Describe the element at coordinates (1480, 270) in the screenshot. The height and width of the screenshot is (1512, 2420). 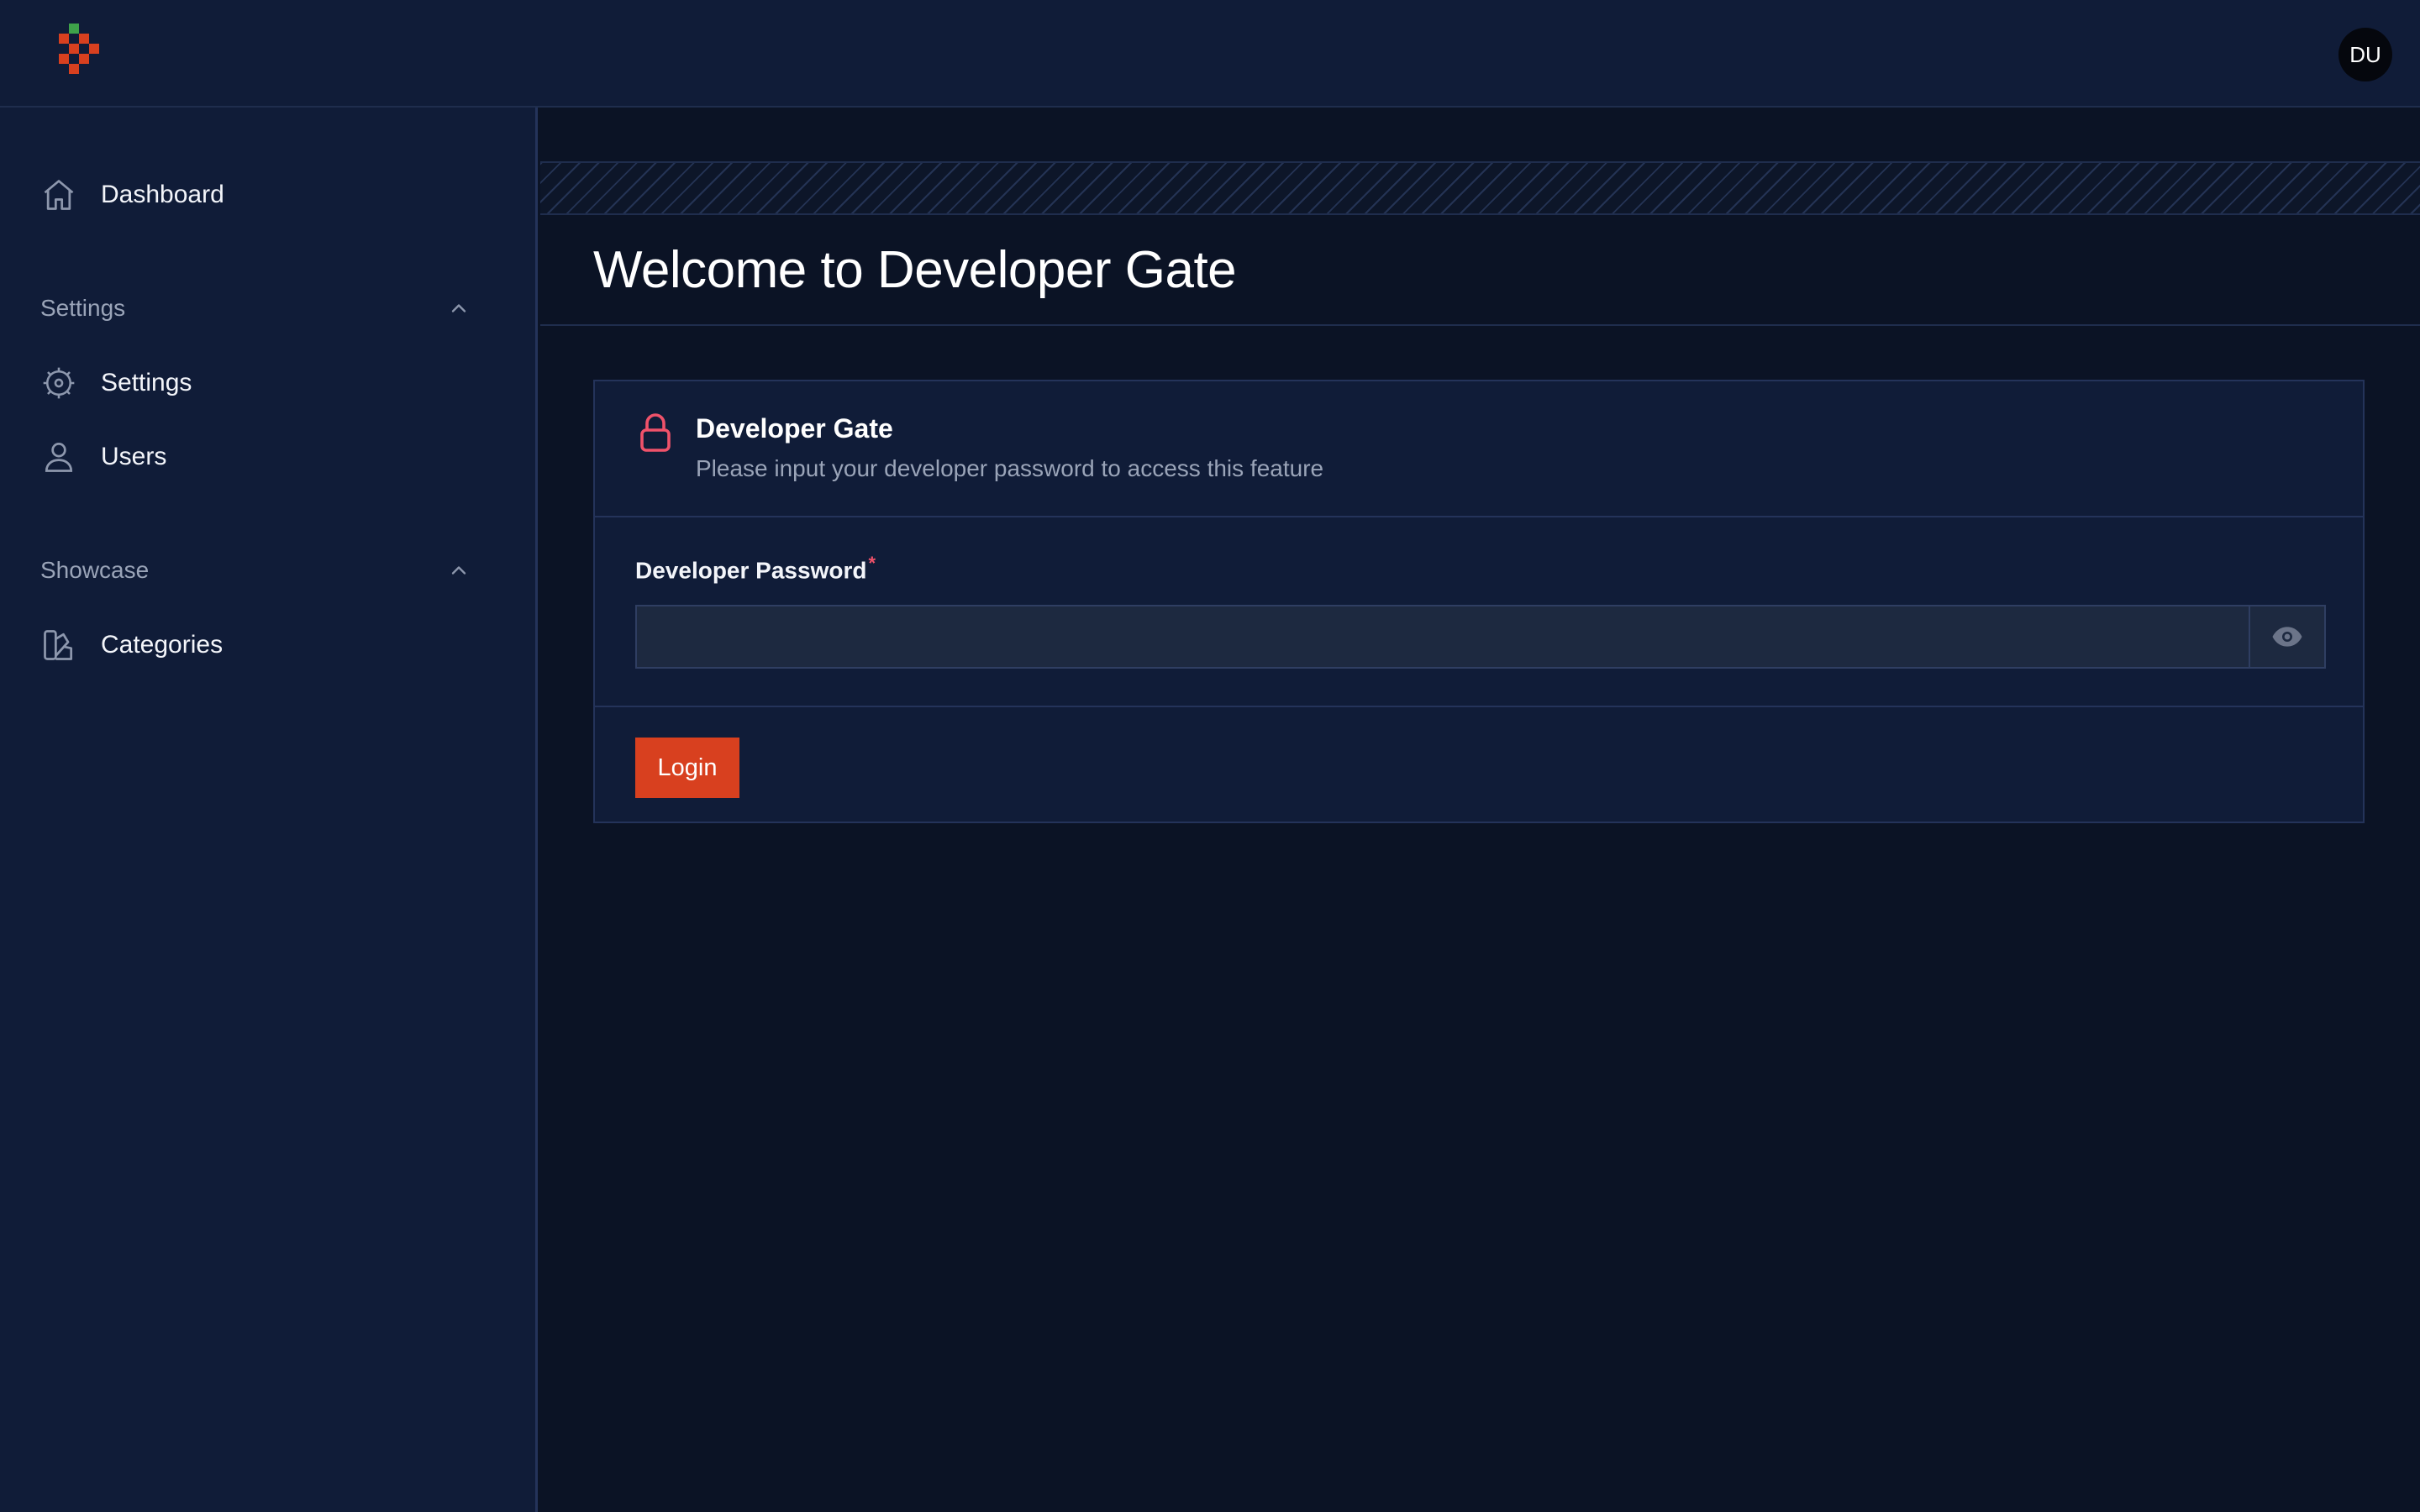
I see `page-header: Welcome to Developer Gate` at that location.